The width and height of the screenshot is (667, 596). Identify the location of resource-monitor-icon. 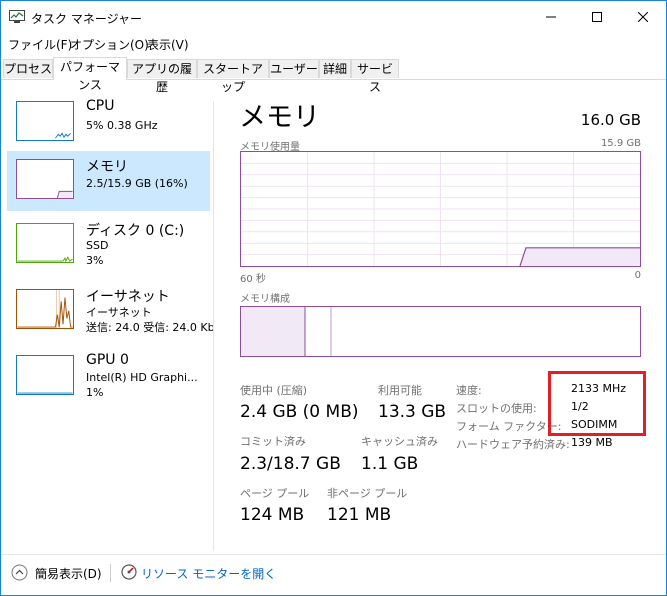
(129, 572).